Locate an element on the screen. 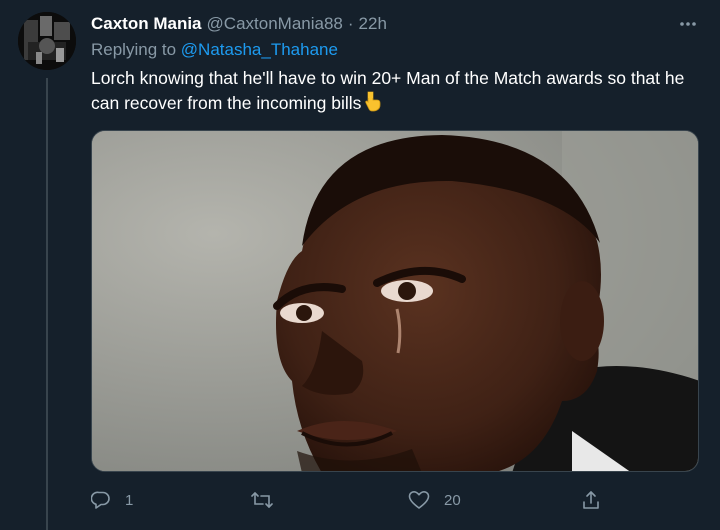 This screenshot has width=720, height=530. like-button: 20 is located at coordinates (434, 500).